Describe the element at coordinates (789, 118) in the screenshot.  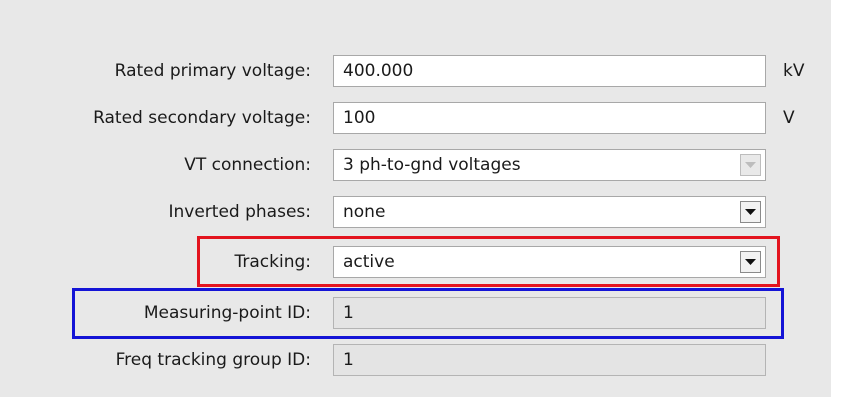
I see `rated-secondary-voltage-unit: V` at that location.